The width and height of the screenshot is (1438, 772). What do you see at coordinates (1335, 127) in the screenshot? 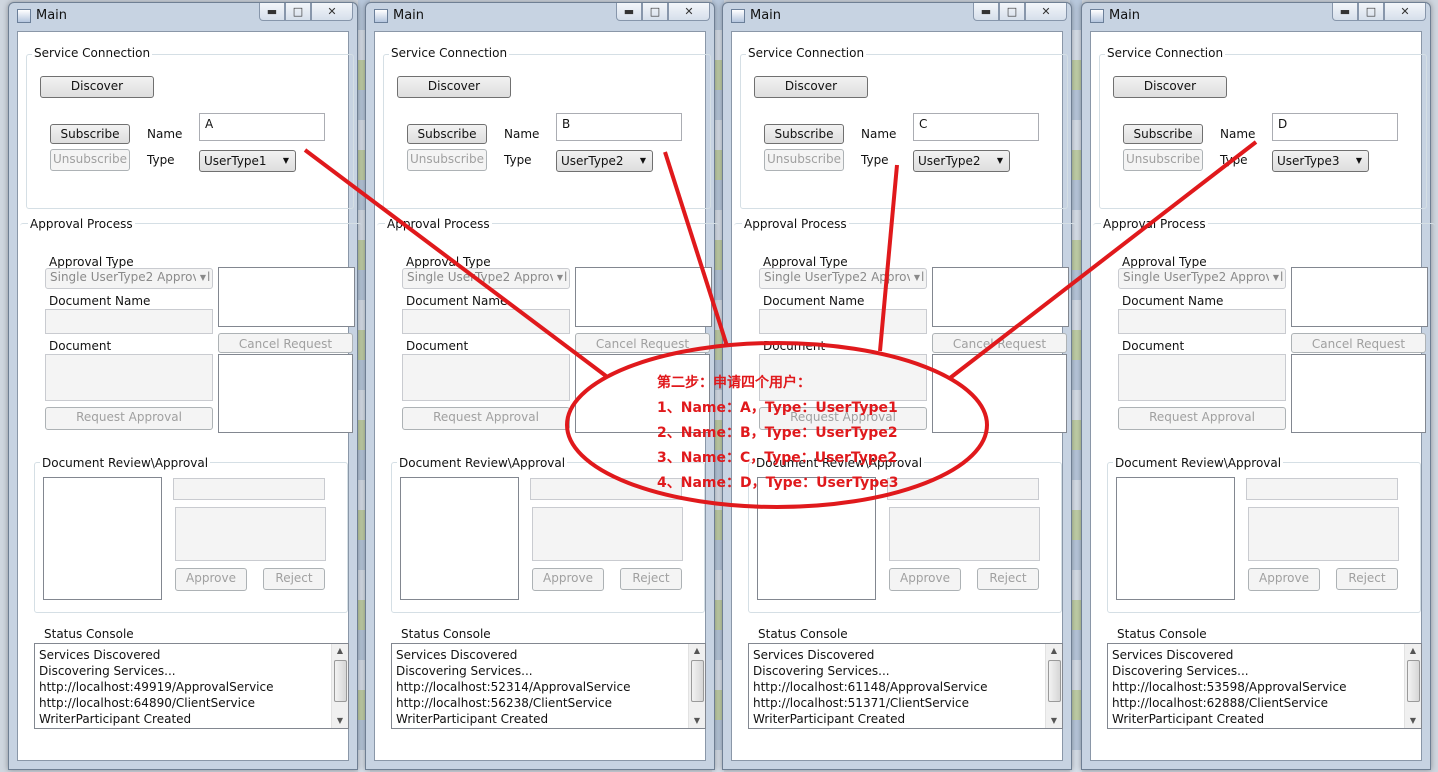
I see `name-input: D` at bounding box center [1335, 127].